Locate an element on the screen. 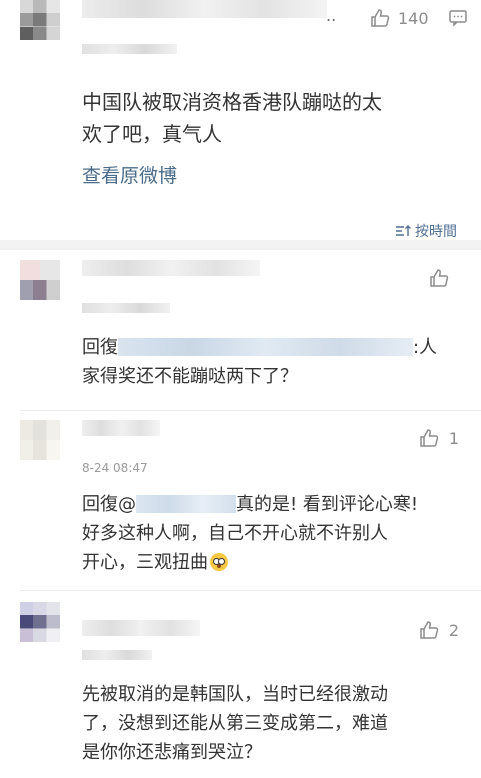  view-original-link: 查看原微博 is located at coordinates (129, 174).